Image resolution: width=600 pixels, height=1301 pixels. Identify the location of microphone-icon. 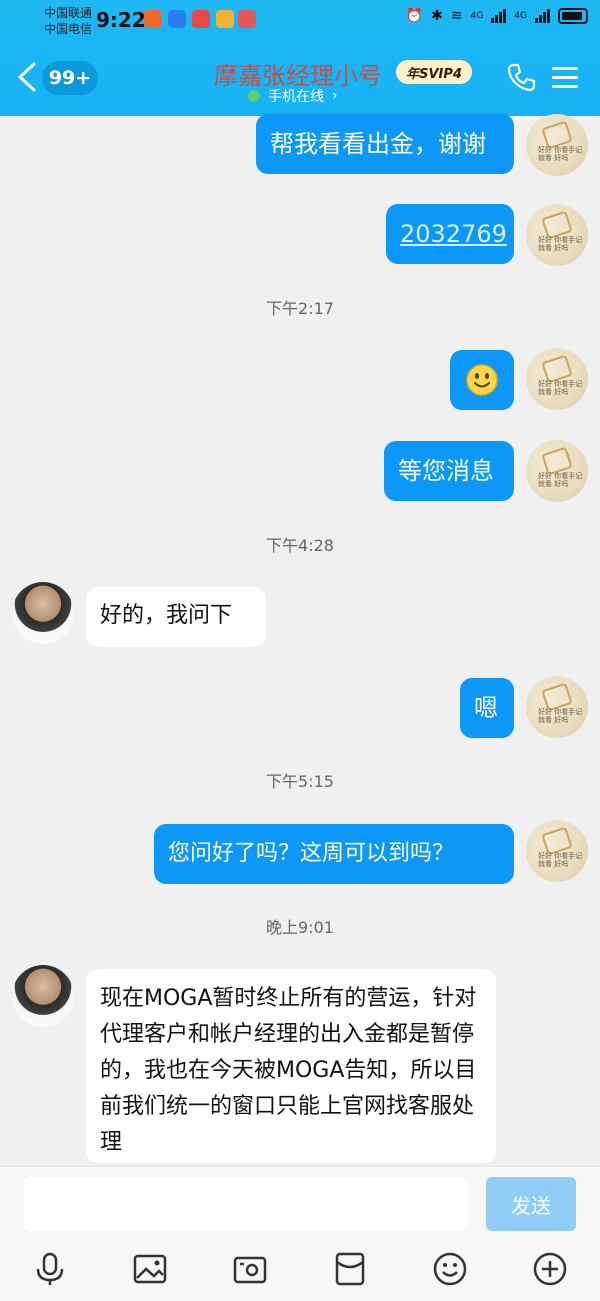
(50, 1269).